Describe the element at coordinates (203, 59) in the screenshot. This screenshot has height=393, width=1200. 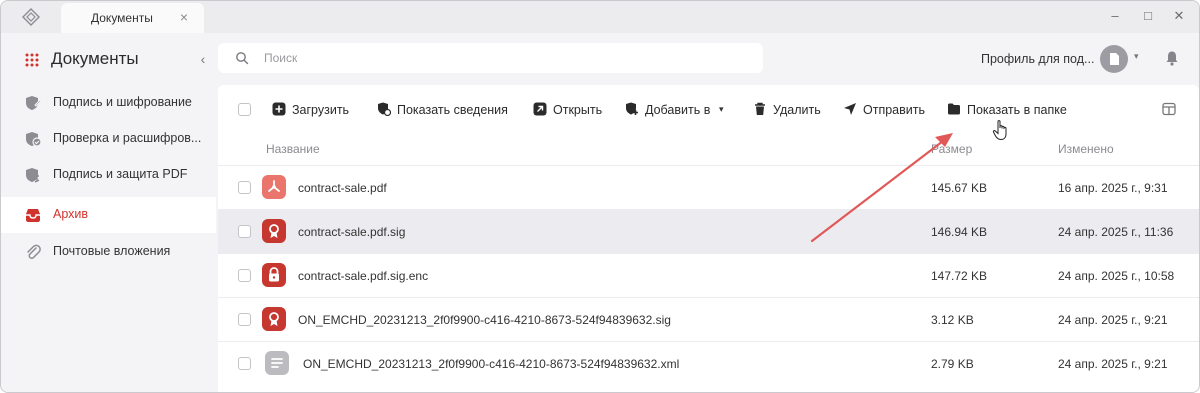
I see `collapse-sidebar-icon: ‹` at that location.